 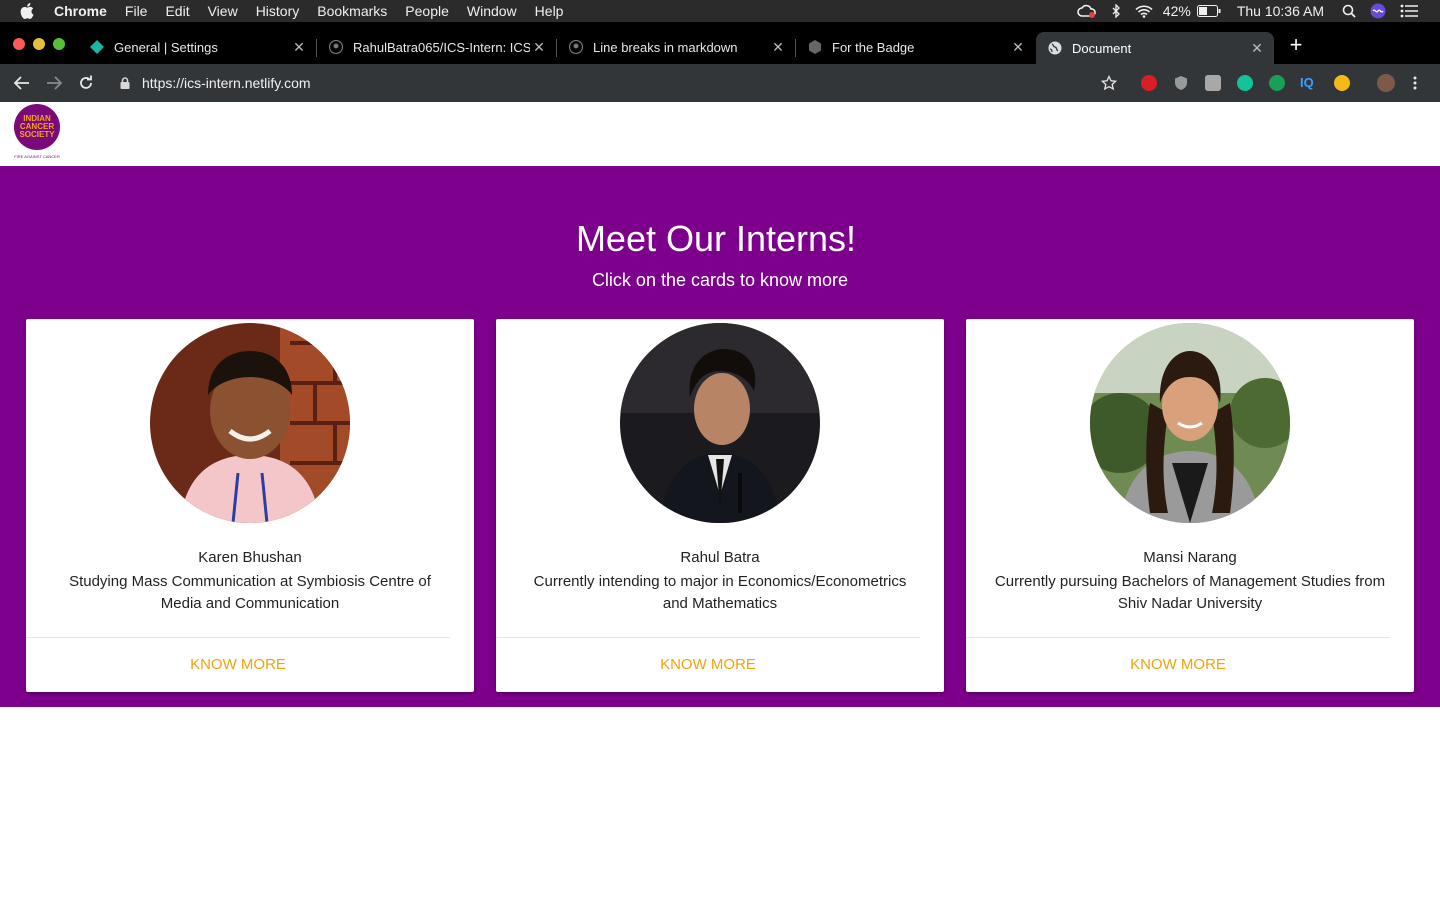 I want to click on window-zoom-button, so click(x=59, y=44).